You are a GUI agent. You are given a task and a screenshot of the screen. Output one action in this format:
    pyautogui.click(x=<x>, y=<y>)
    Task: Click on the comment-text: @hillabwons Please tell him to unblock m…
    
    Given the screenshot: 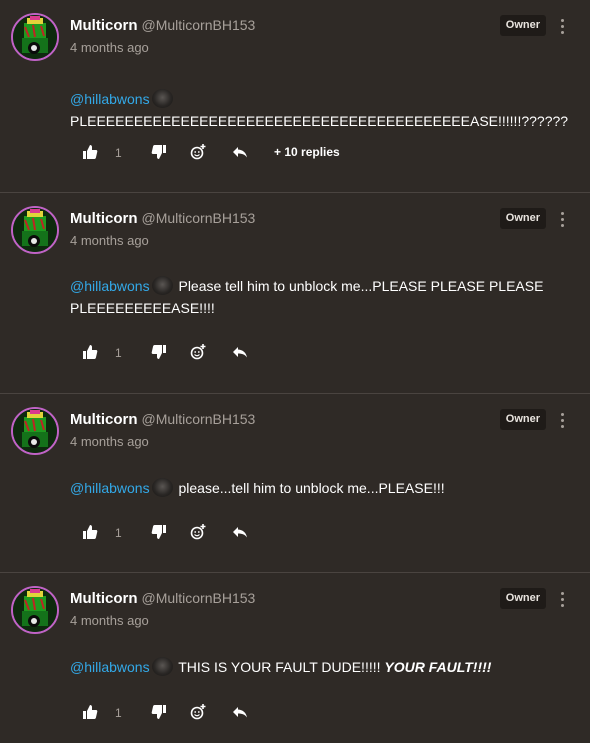 What is the action you would take?
    pyautogui.click(x=320, y=297)
    